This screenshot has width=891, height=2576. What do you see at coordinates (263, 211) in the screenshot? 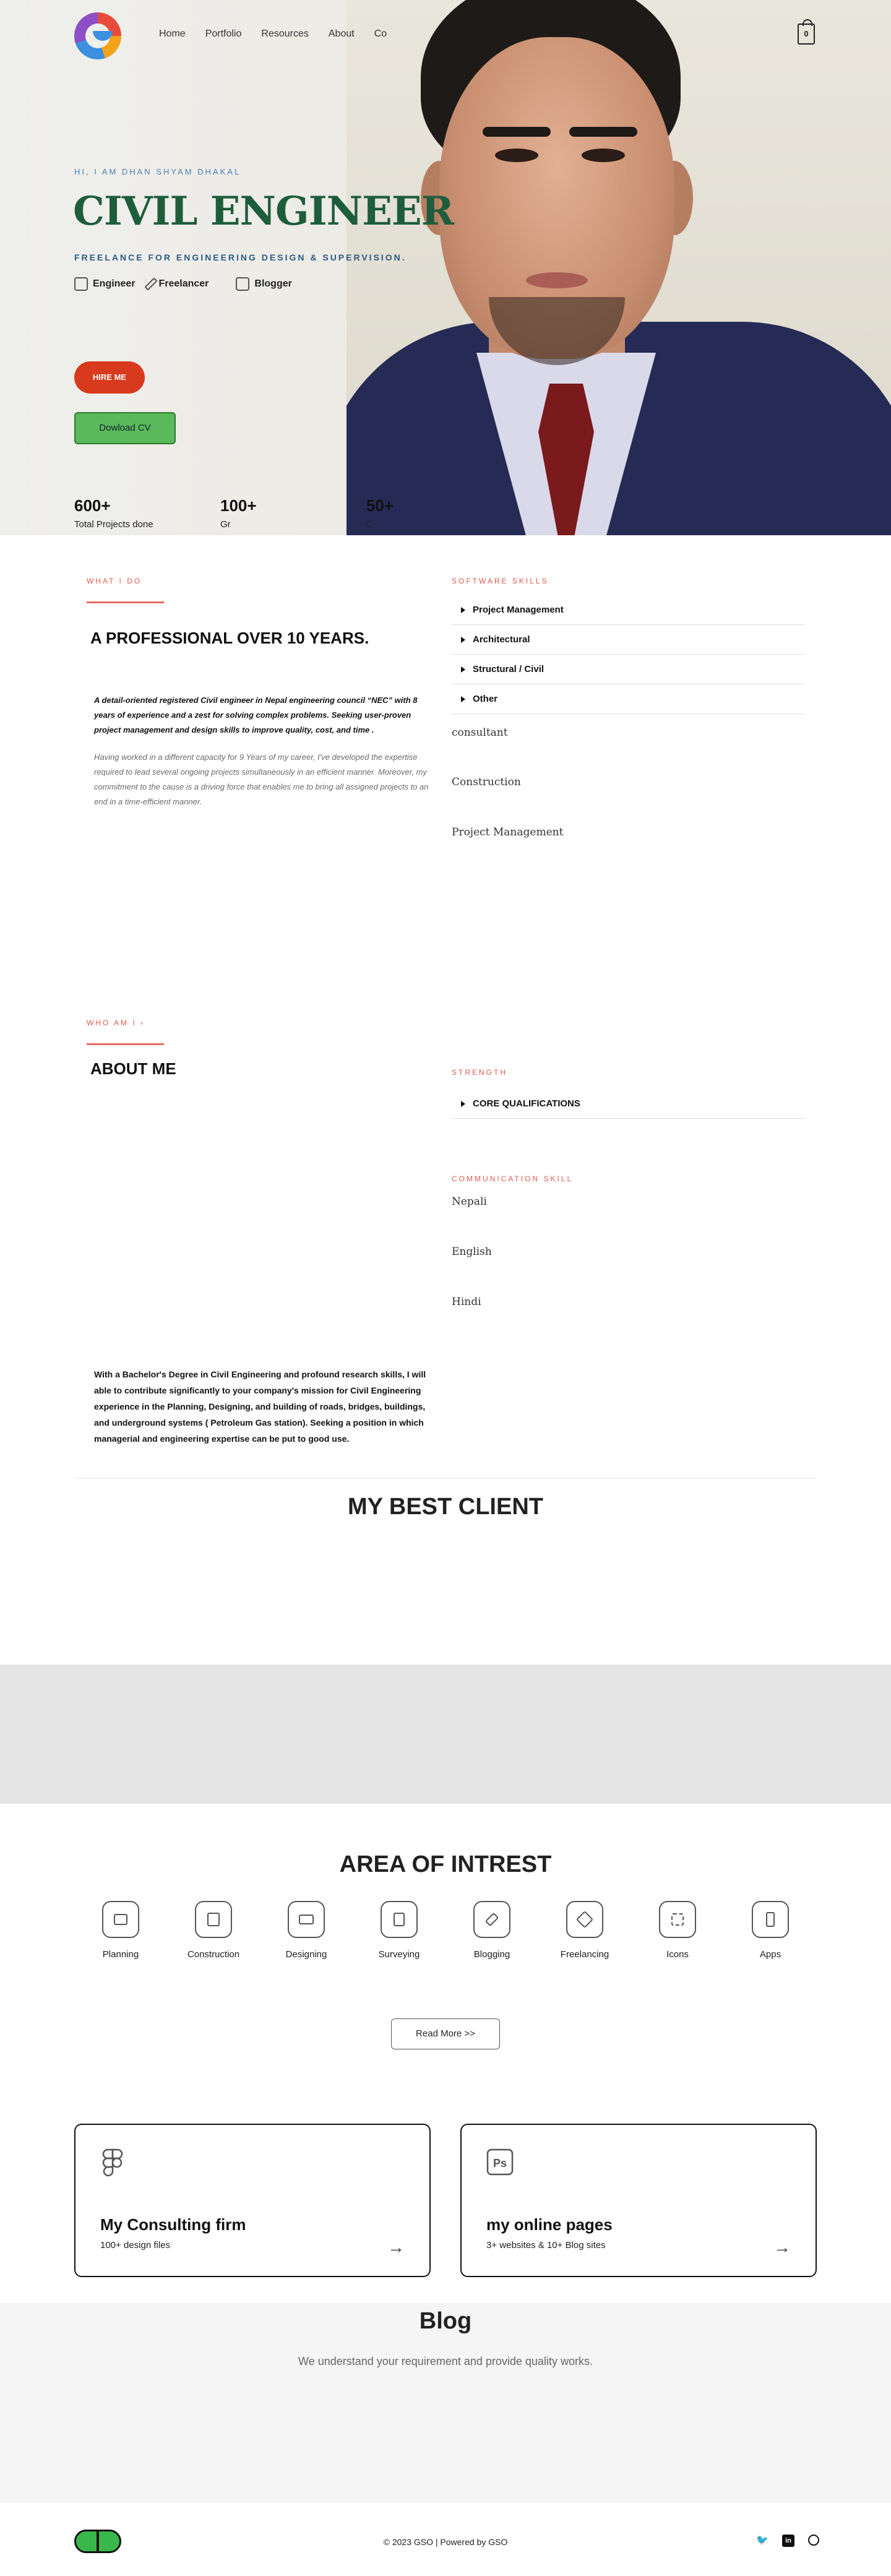
I see `hero-title: CIVIL ENGINEER` at bounding box center [263, 211].